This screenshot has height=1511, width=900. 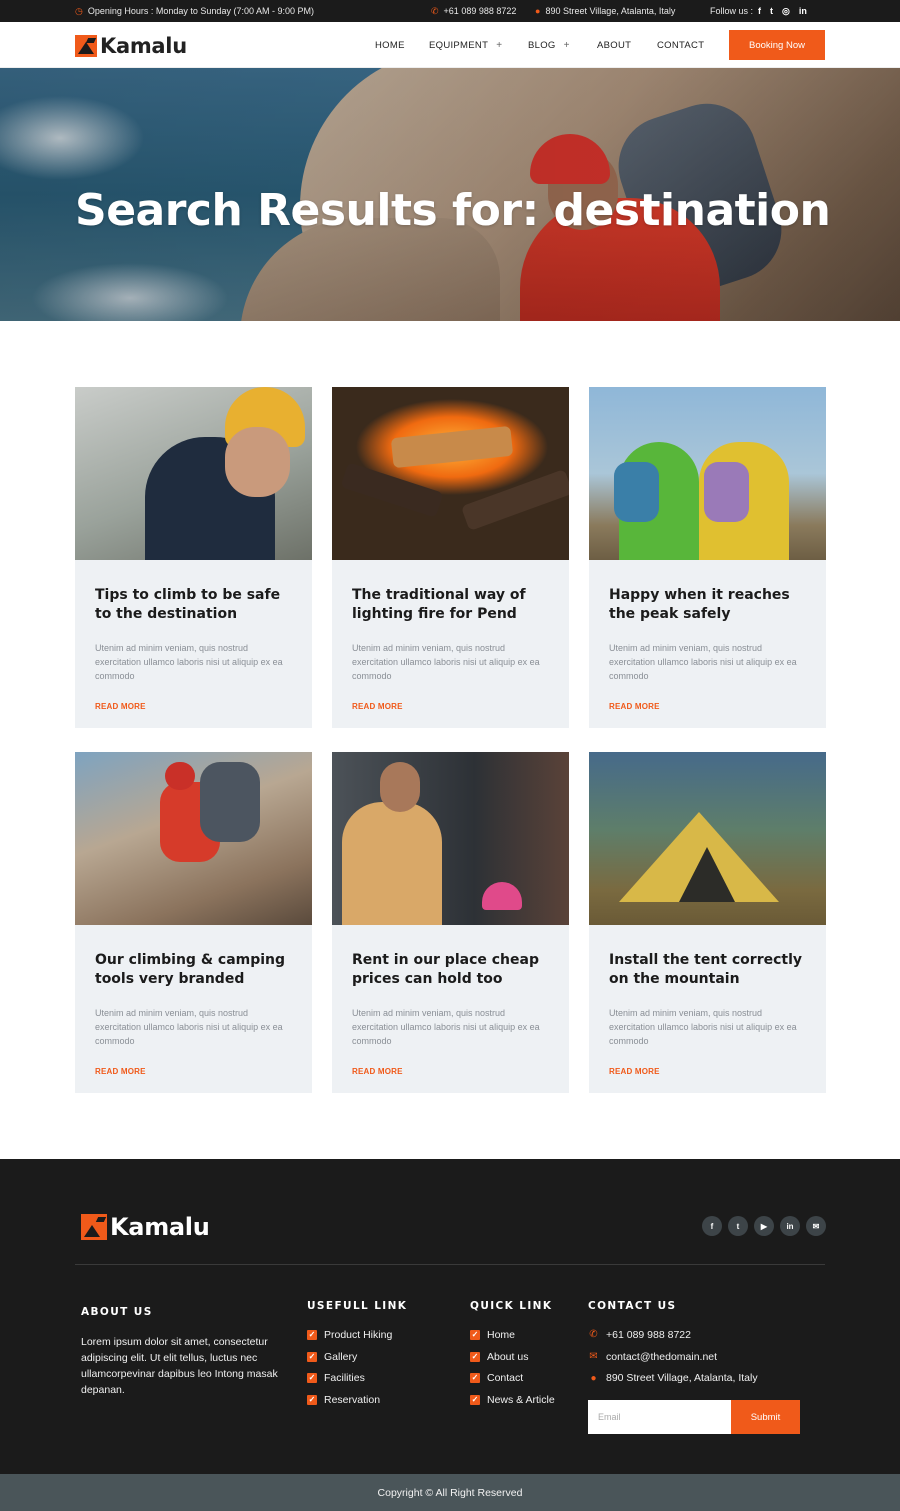 What do you see at coordinates (160, 1227) in the screenshot?
I see `footer-brand-name: Kamalu` at bounding box center [160, 1227].